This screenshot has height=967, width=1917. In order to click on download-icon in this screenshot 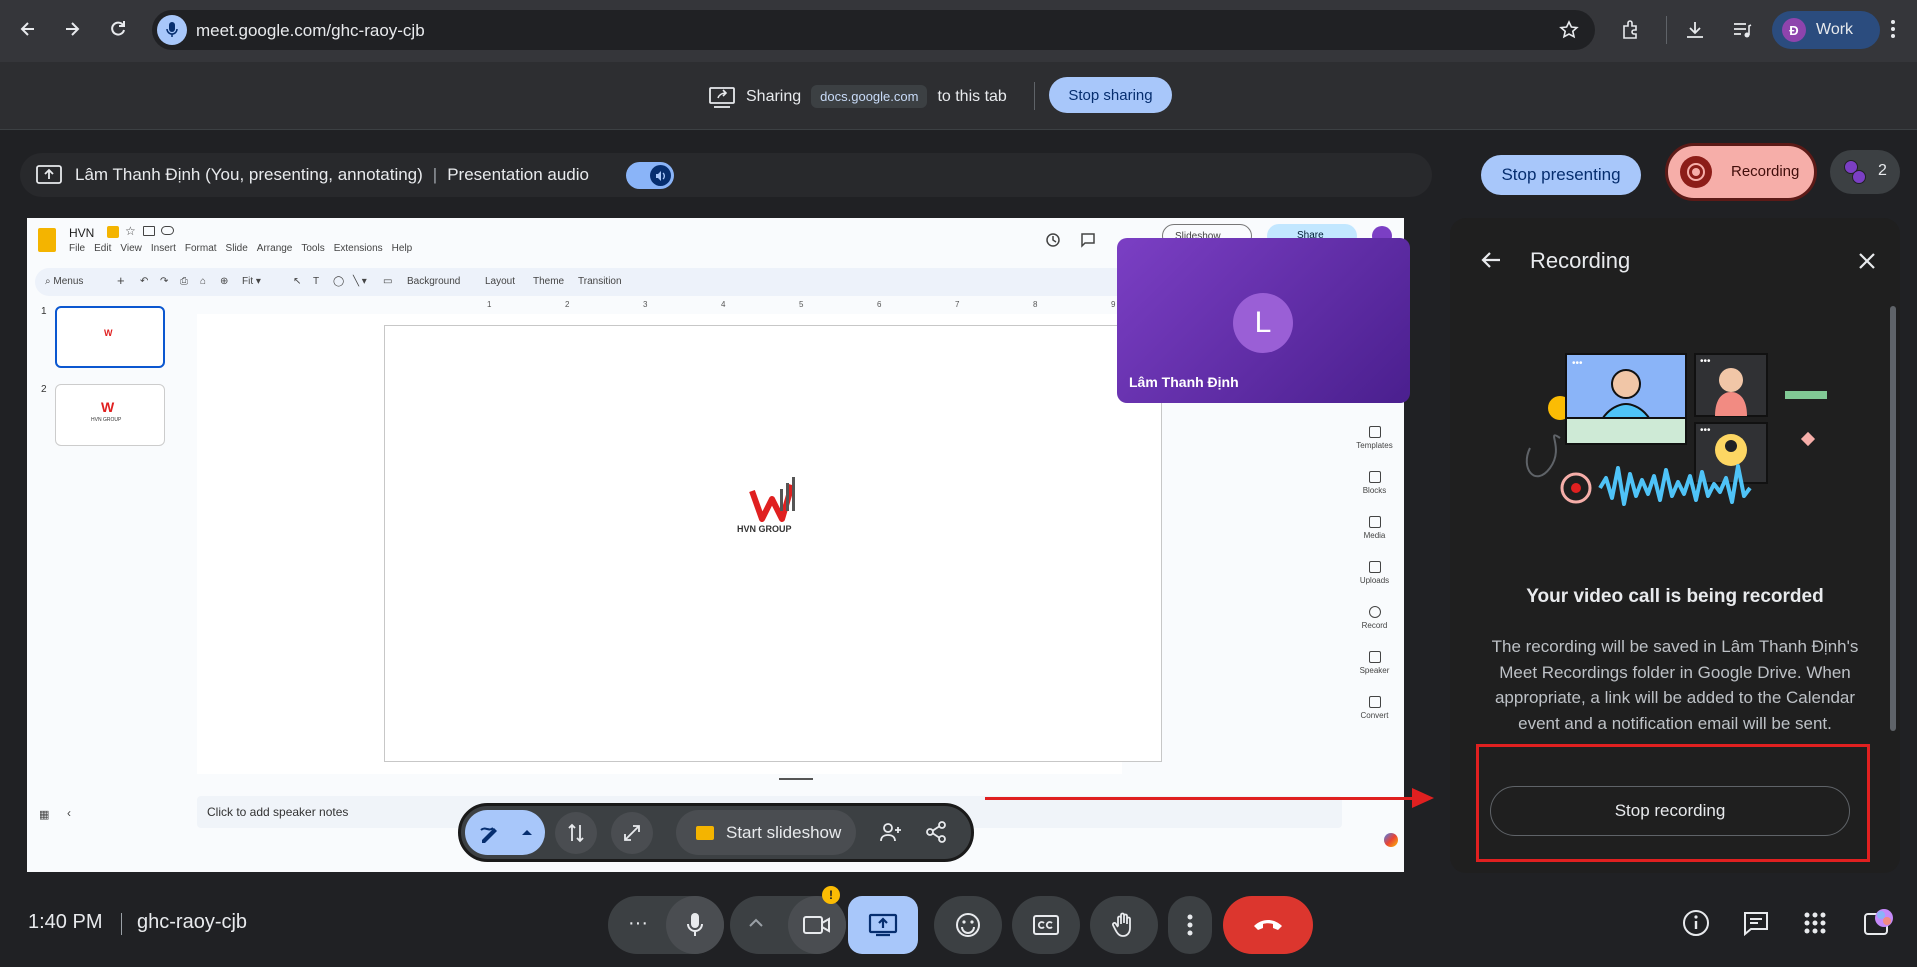, I will do `click(1695, 30)`.